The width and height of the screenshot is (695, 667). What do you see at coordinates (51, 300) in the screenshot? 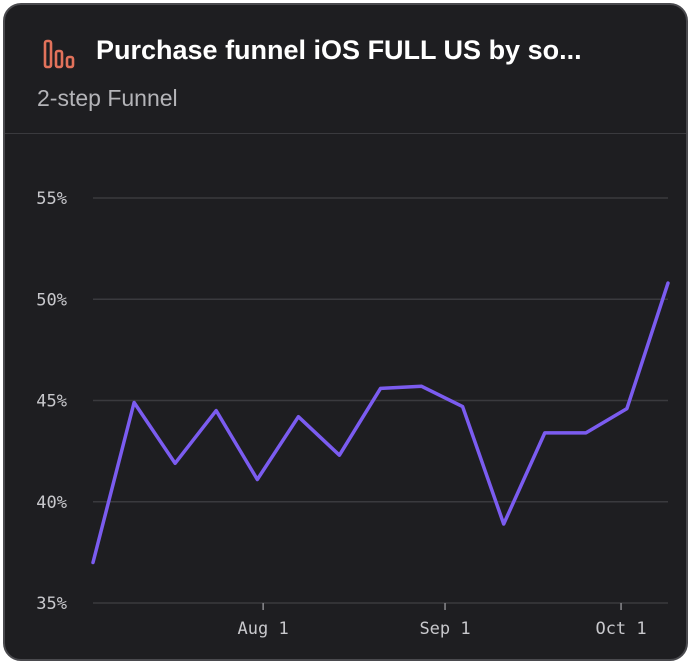
I see `y-tick-label: 50%` at bounding box center [51, 300].